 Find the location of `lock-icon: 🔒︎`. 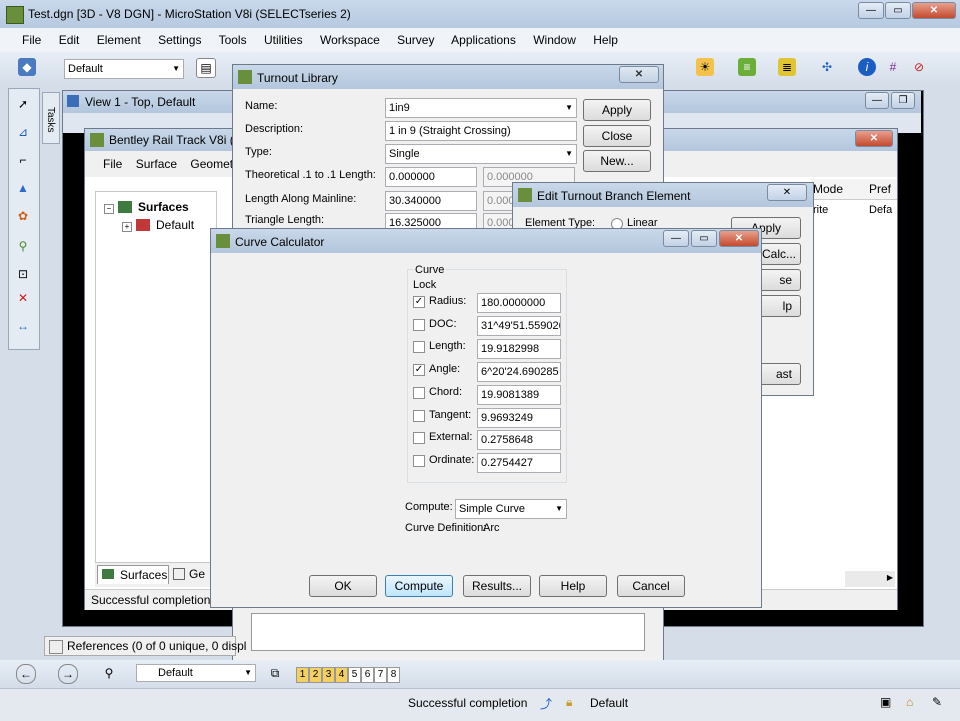

lock-icon: 🔒︎ is located at coordinates (569, 702).